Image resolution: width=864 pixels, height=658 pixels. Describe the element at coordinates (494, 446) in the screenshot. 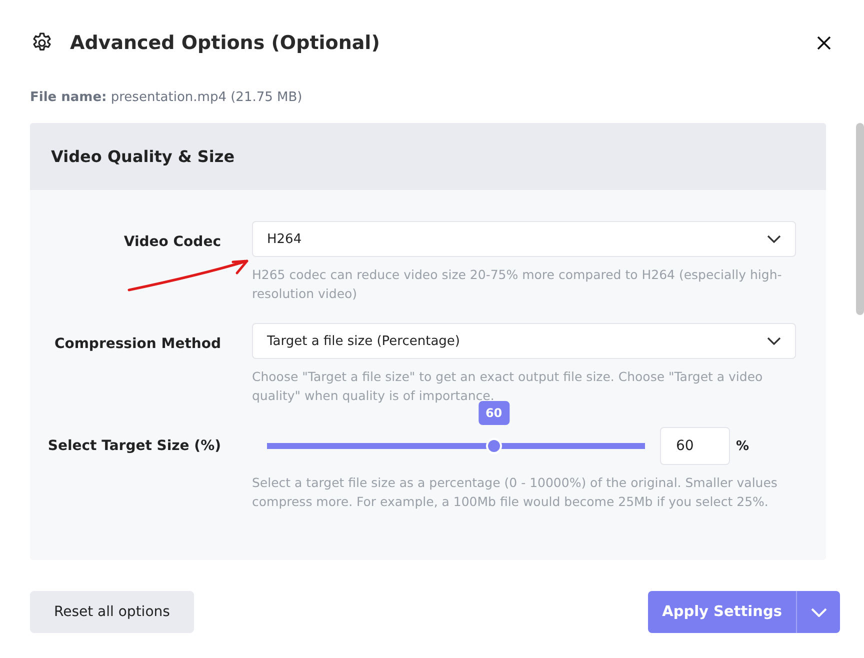

I see `slider-thumb` at that location.